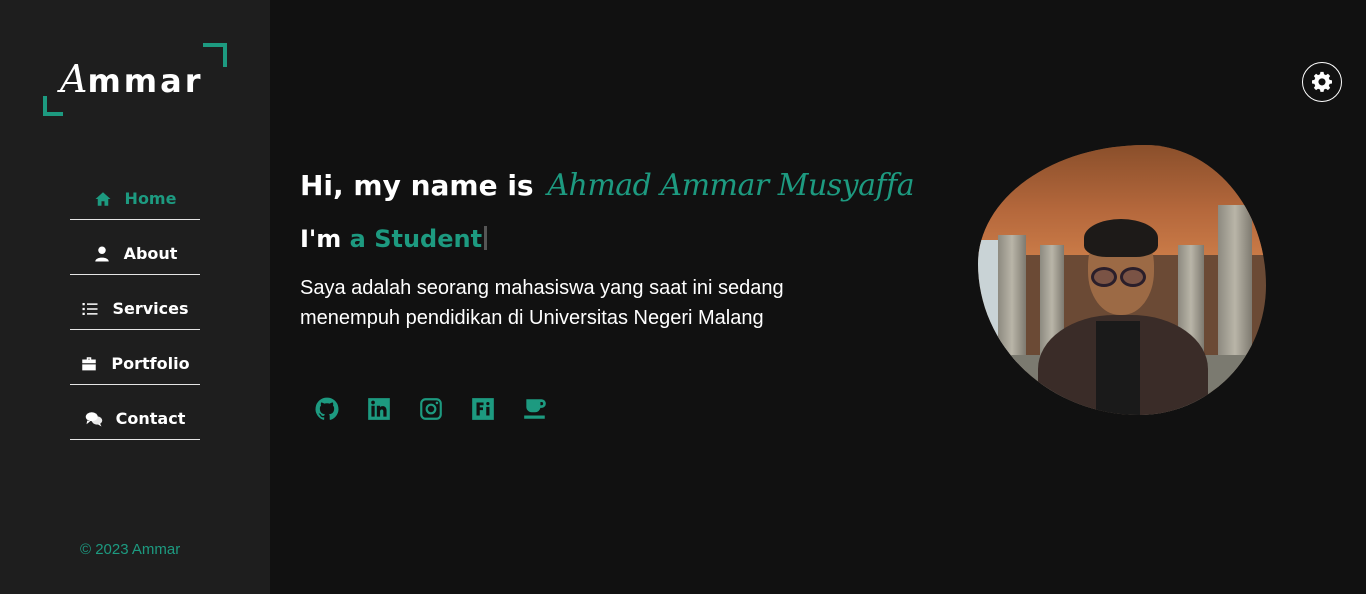  Describe the element at coordinates (101, 253) in the screenshot. I see `user-icon` at that location.